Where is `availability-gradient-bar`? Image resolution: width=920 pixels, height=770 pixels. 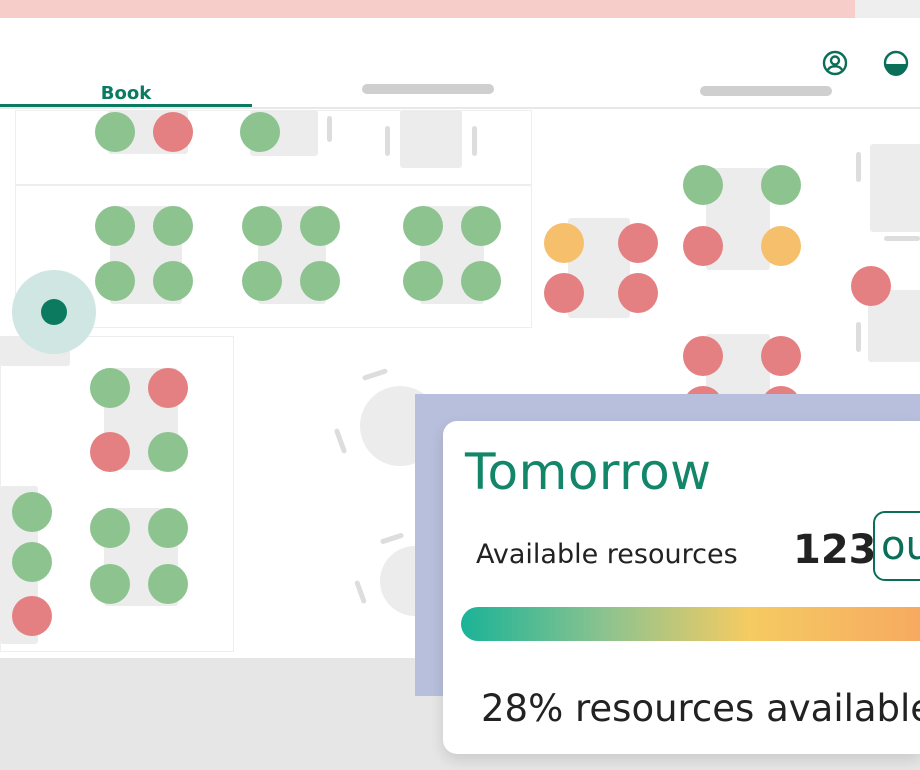 availability-gradient-bar is located at coordinates (690, 624).